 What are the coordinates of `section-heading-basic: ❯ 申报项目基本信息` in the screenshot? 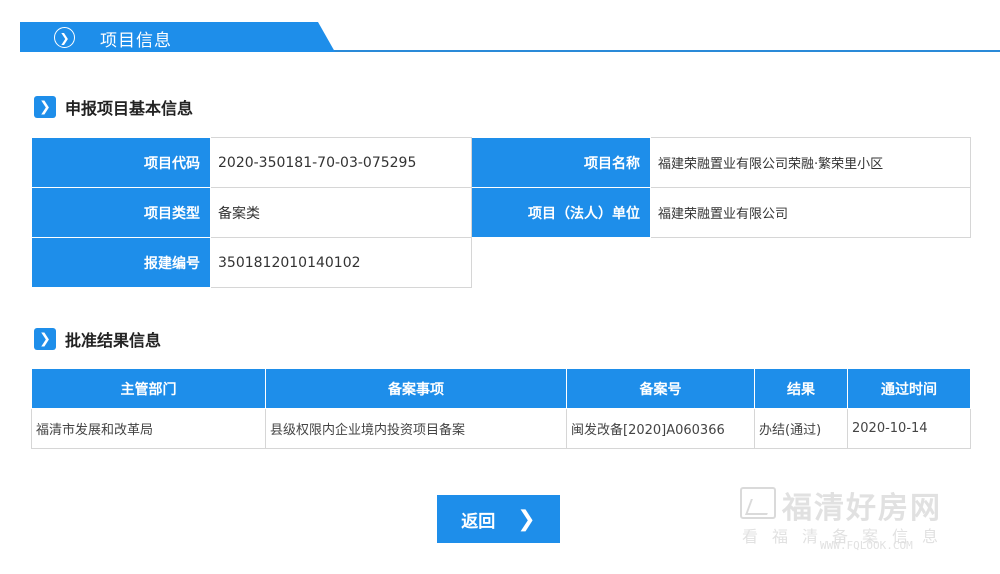 It's located at (113, 107).